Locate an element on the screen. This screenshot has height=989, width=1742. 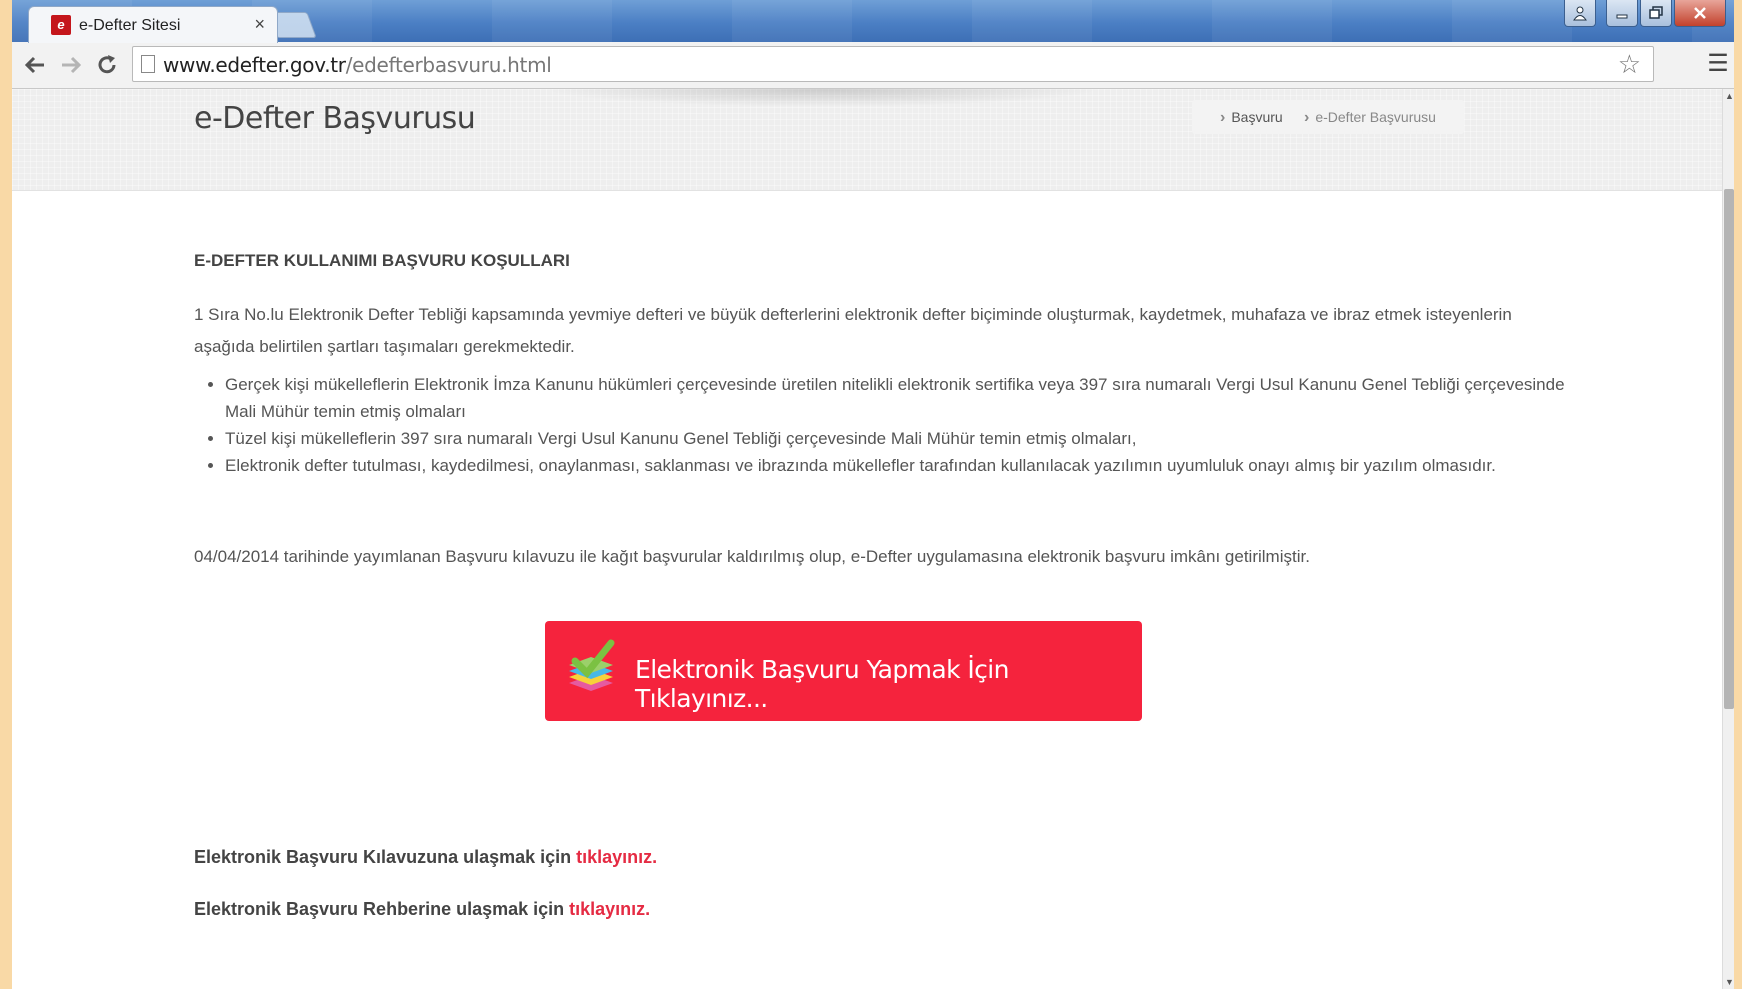
guide-link: tıklayınız. is located at coordinates (616, 857).